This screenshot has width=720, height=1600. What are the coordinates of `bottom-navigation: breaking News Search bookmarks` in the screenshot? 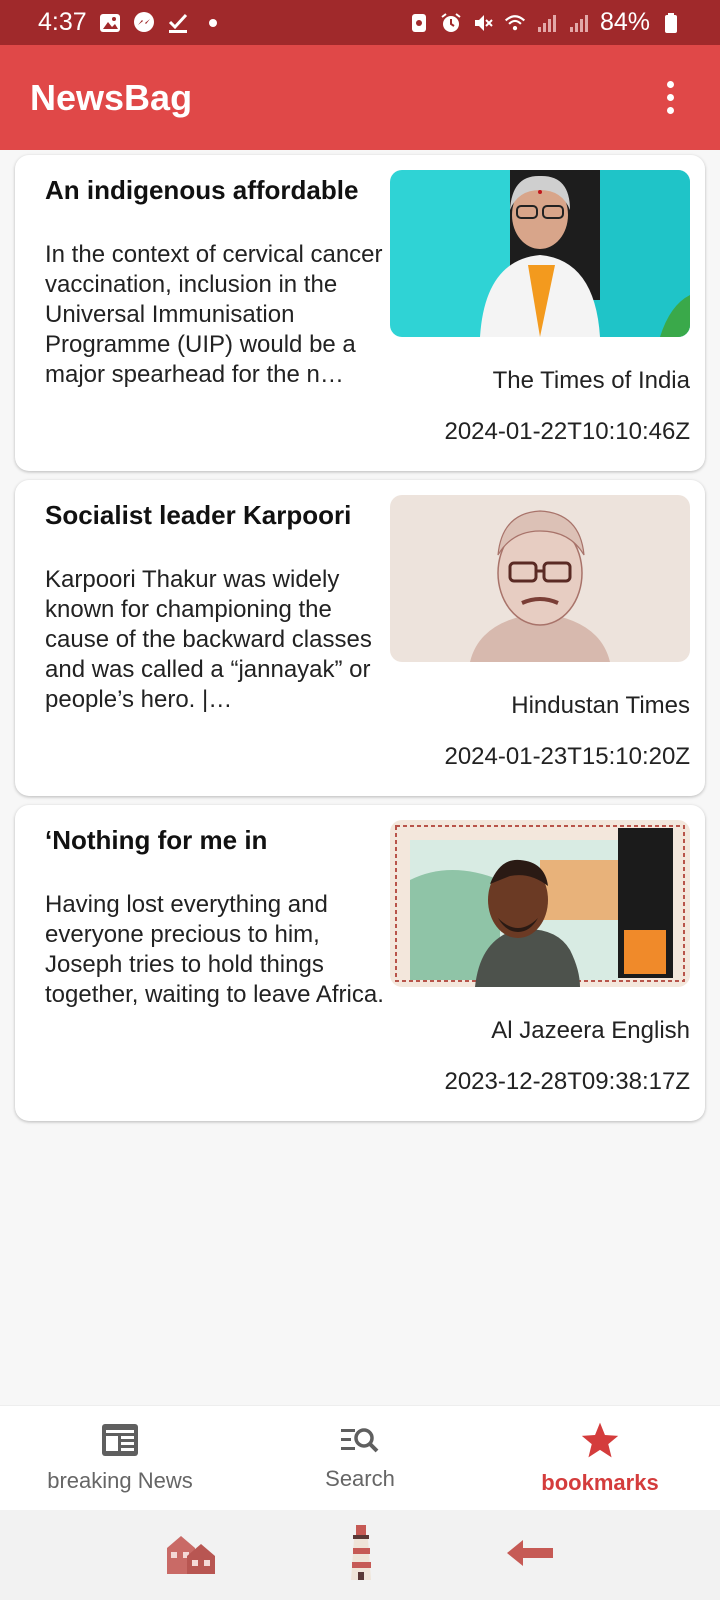 It's located at (360, 1457).